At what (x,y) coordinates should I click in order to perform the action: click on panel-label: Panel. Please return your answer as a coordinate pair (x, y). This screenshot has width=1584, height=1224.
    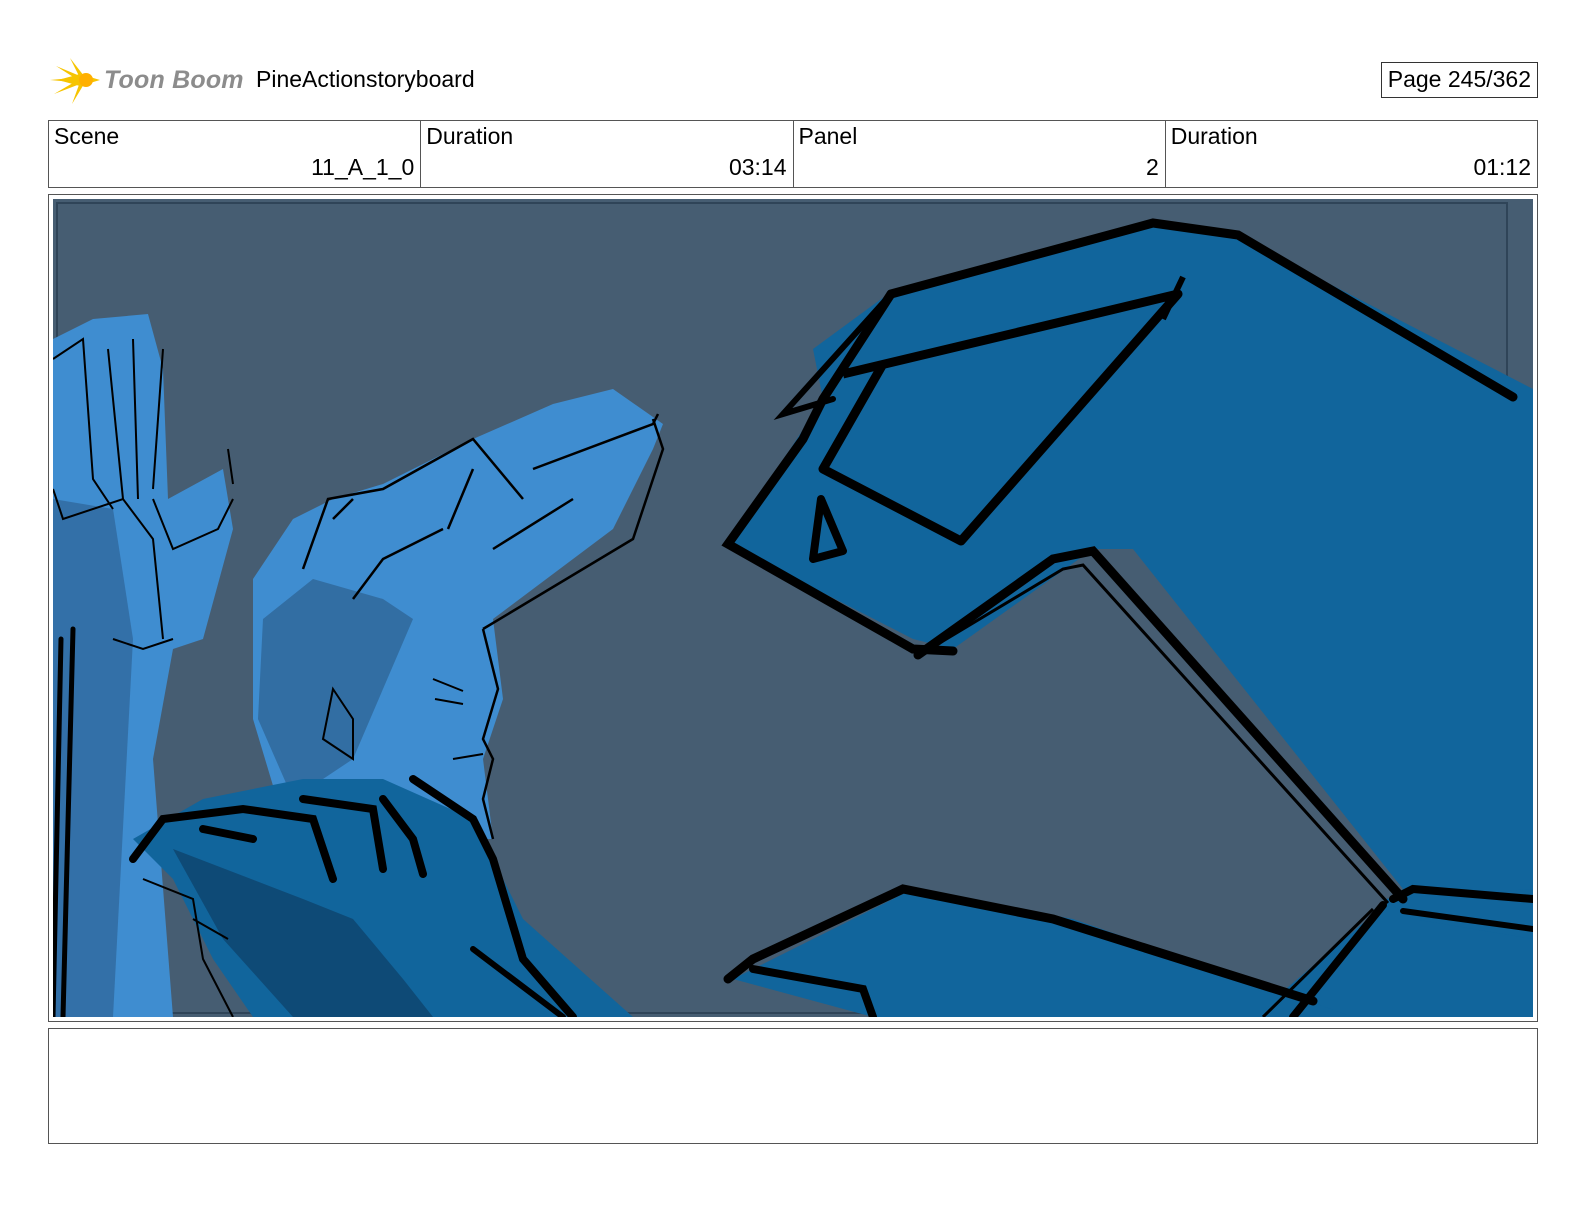
    Looking at the image, I should click on (828, 136).